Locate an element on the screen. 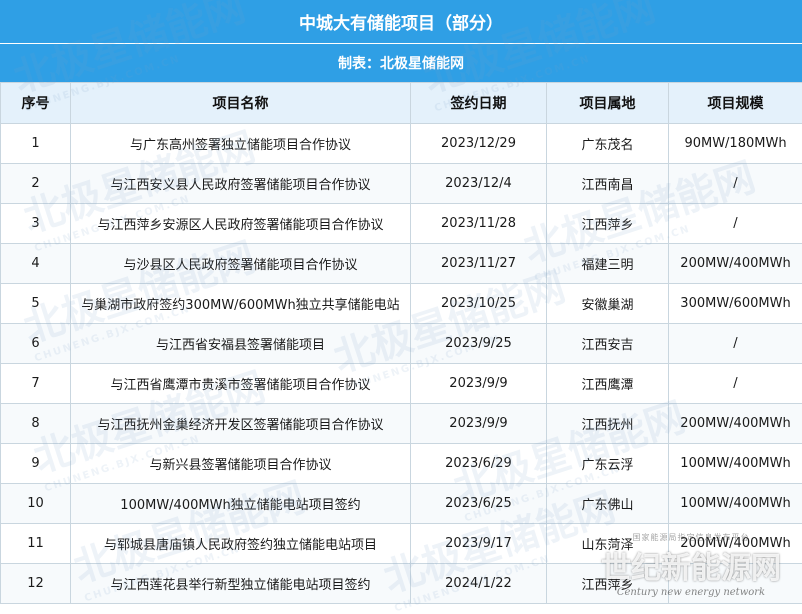 This screenshot has width=802, height=614. cell-scale: 90MW/180MWh is located at coordinates (735, 144).